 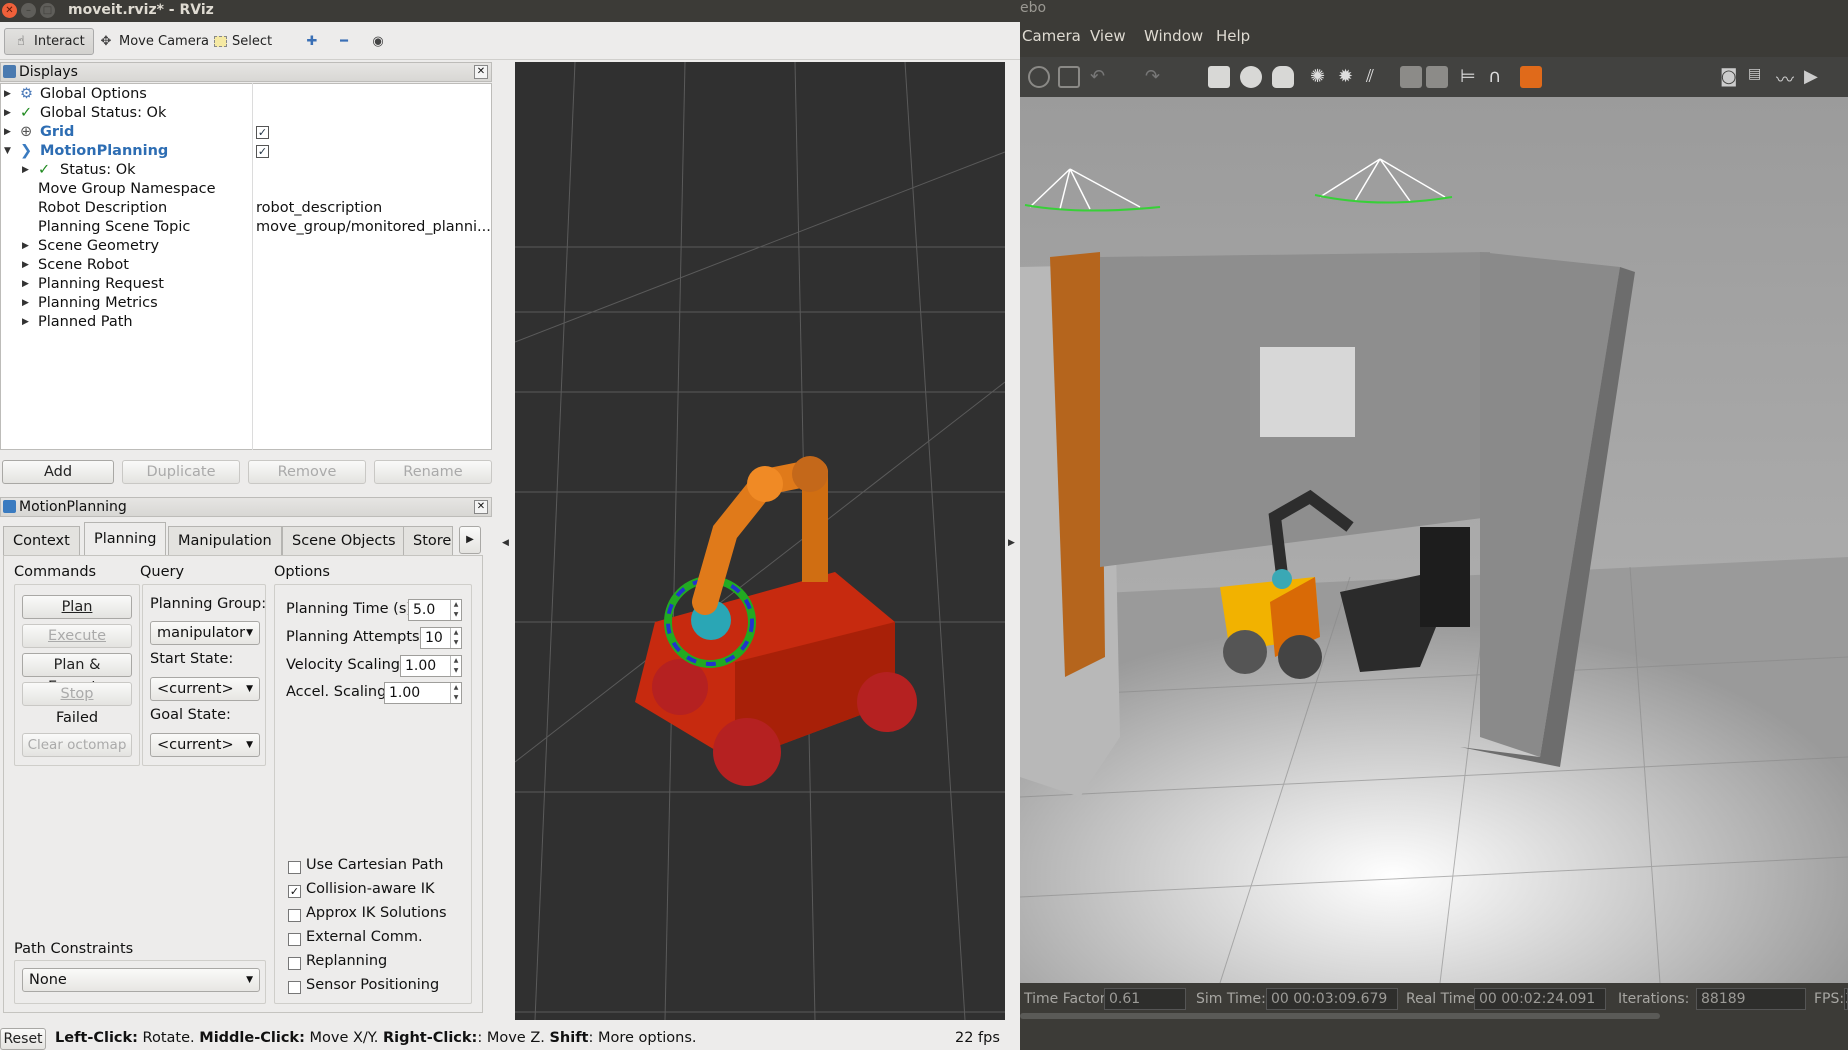 What do you see at coordinates (1787, 78) in the screenshot?
I see `plot-icon: 〰` at bounding box center [1787, 78].